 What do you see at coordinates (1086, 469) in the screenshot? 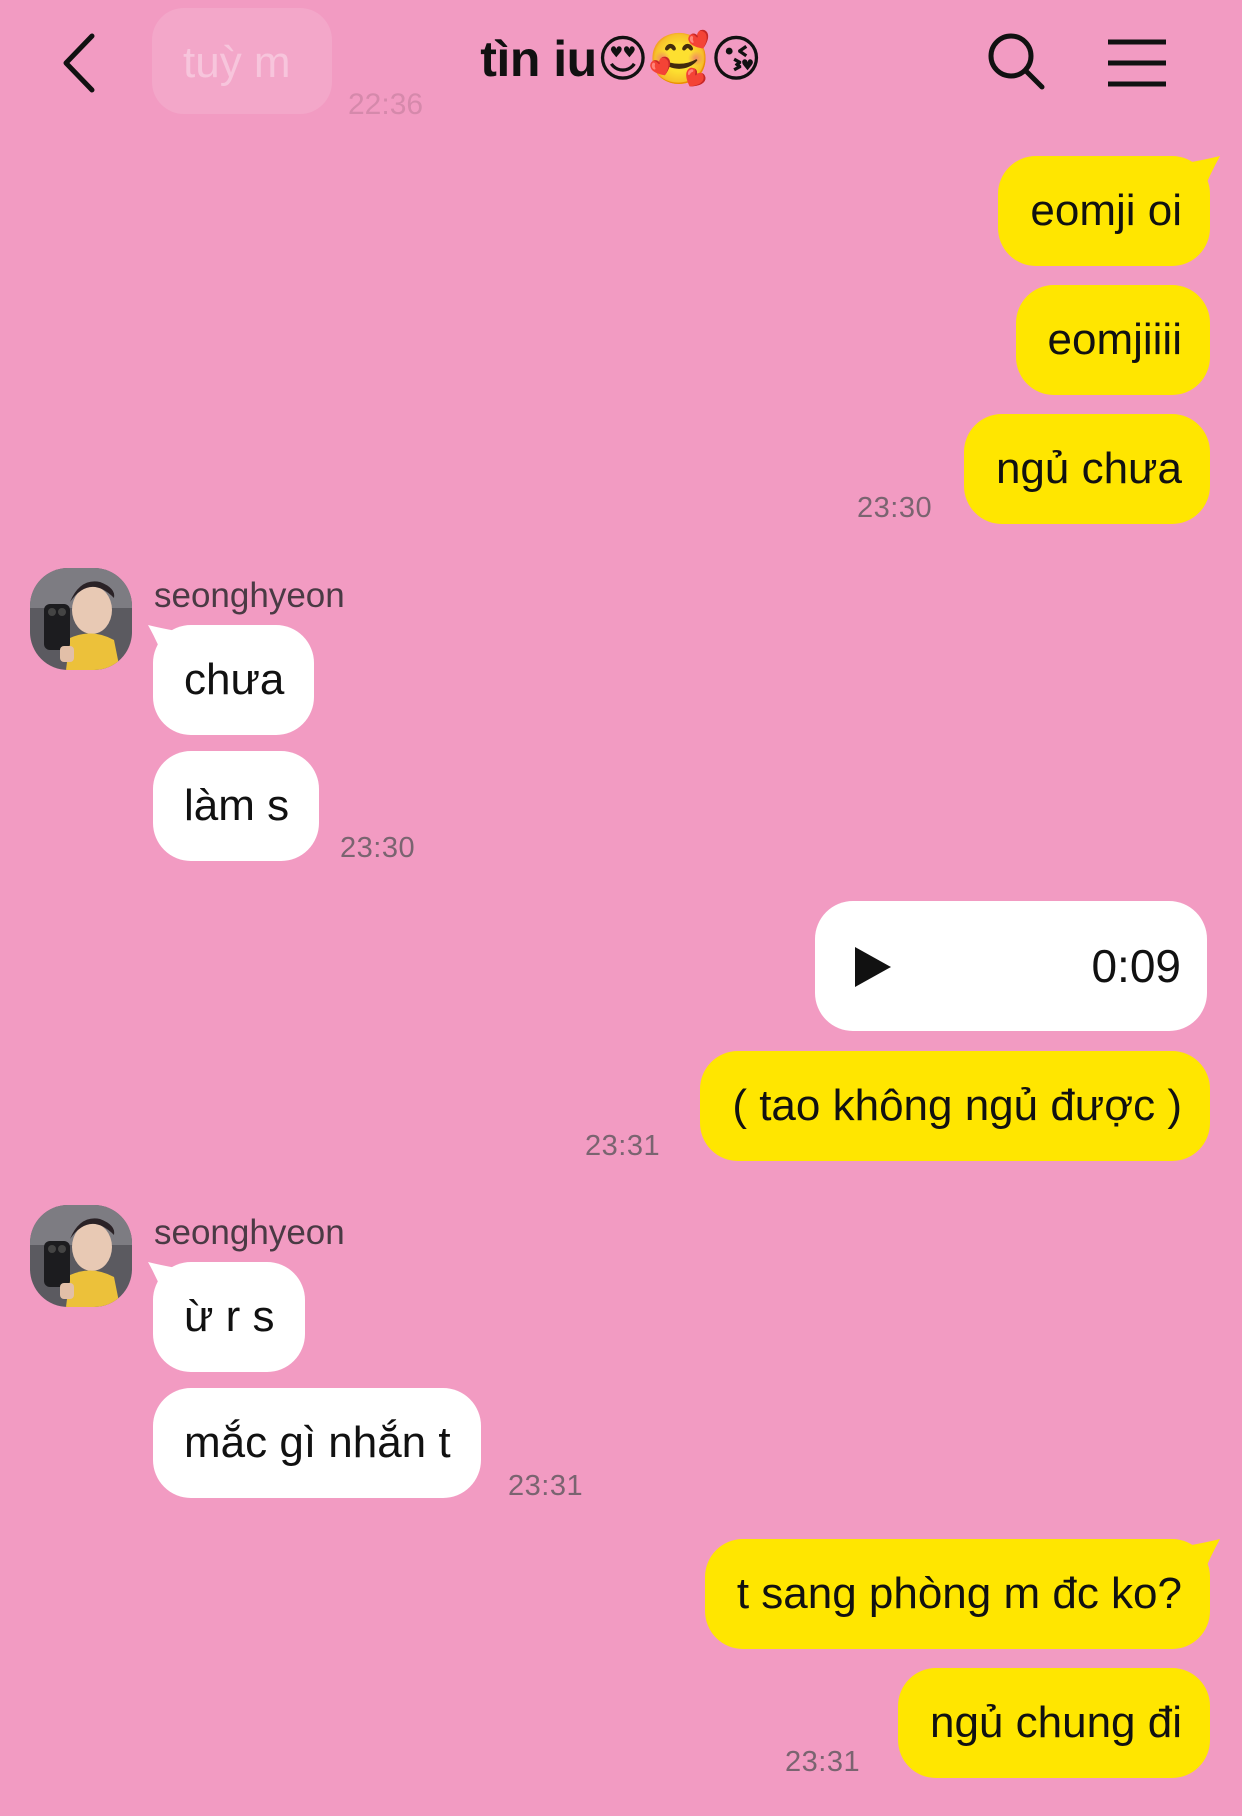
I see `my-message-bubble: ngủ chưa` at bounding box center [1086, 469].